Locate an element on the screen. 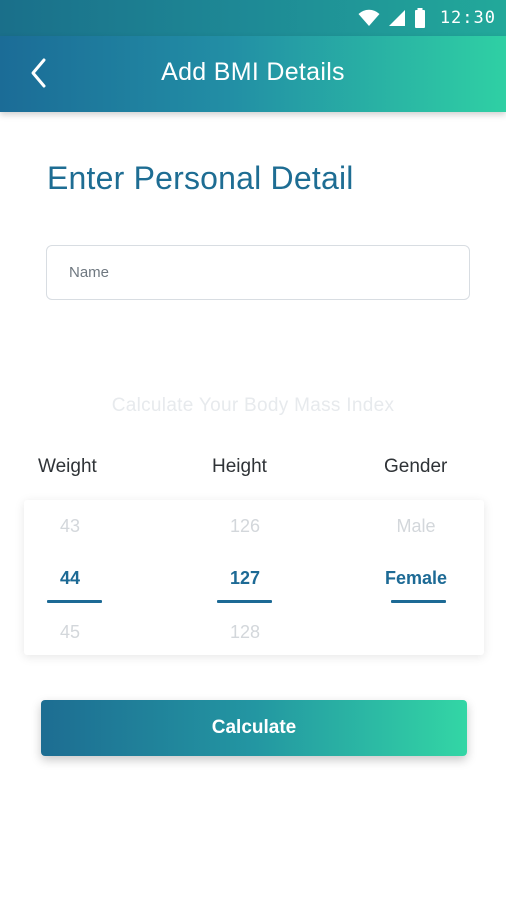 The image size is (506, 900). status-time: 12:30 is located at coordinates (467, 18).